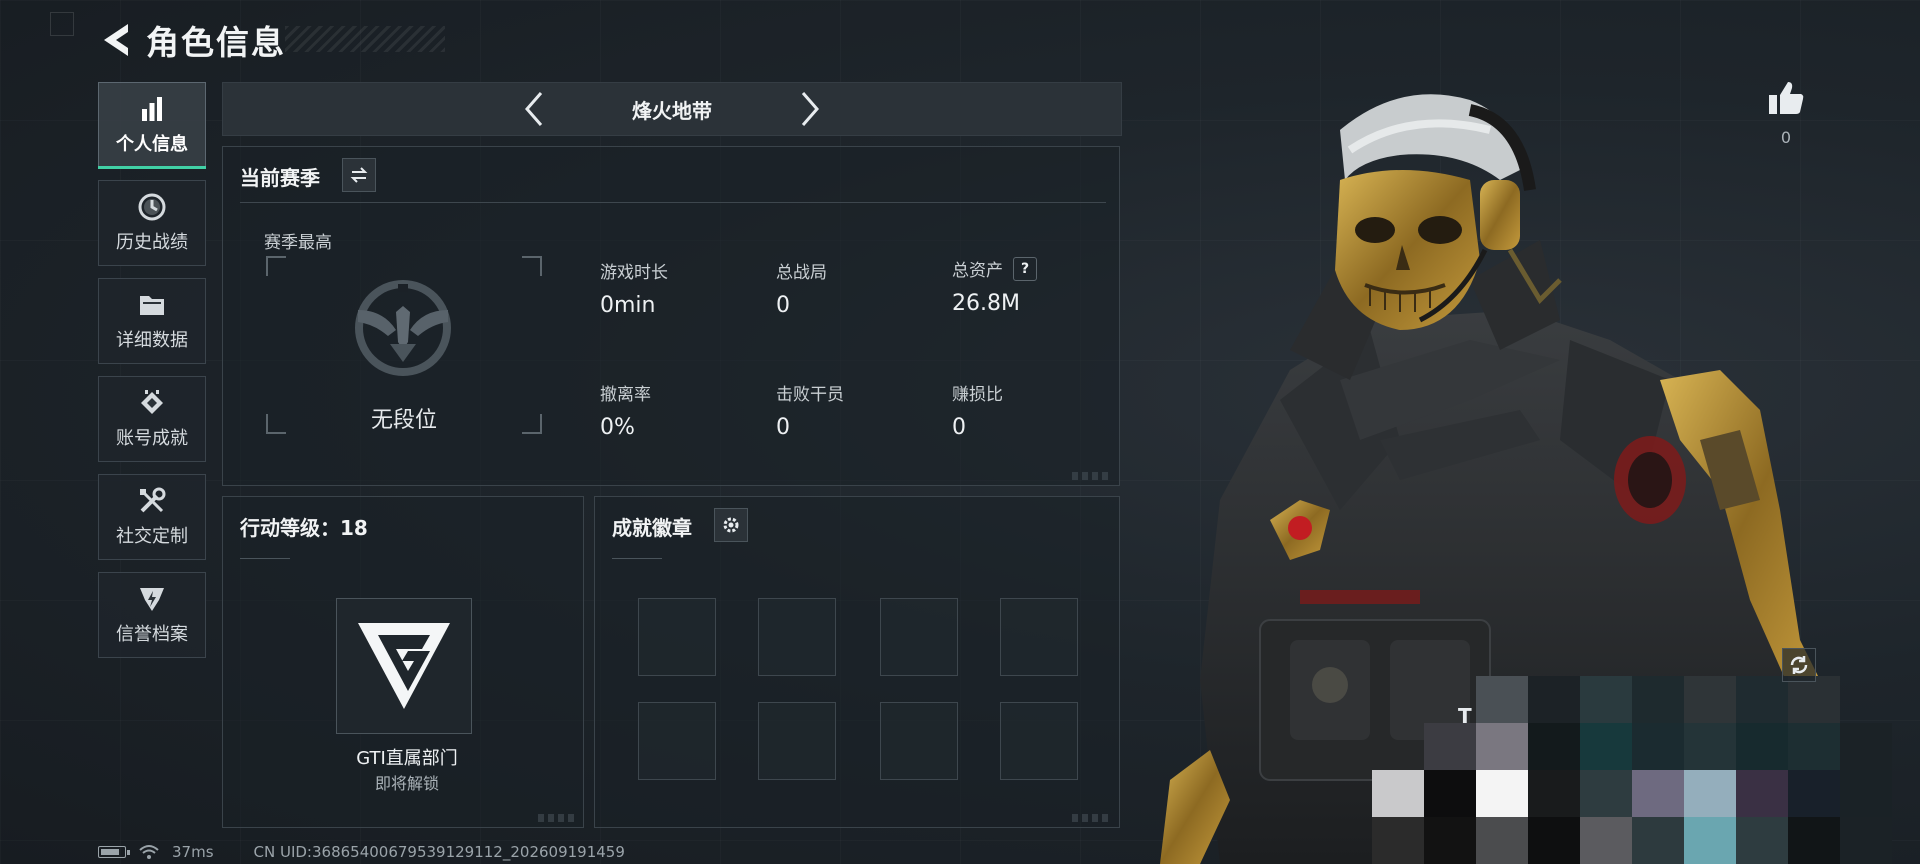  Describe the element at coordinates (625, 395) in the screenshot. I see `stat-label: 撤离率` at that location.